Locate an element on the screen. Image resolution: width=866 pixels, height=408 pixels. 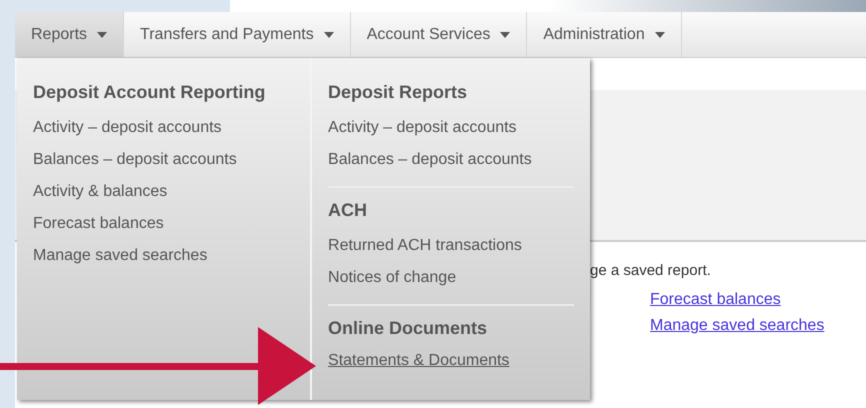
menu-item: Forecast balances is located at coordinates (98, 224).